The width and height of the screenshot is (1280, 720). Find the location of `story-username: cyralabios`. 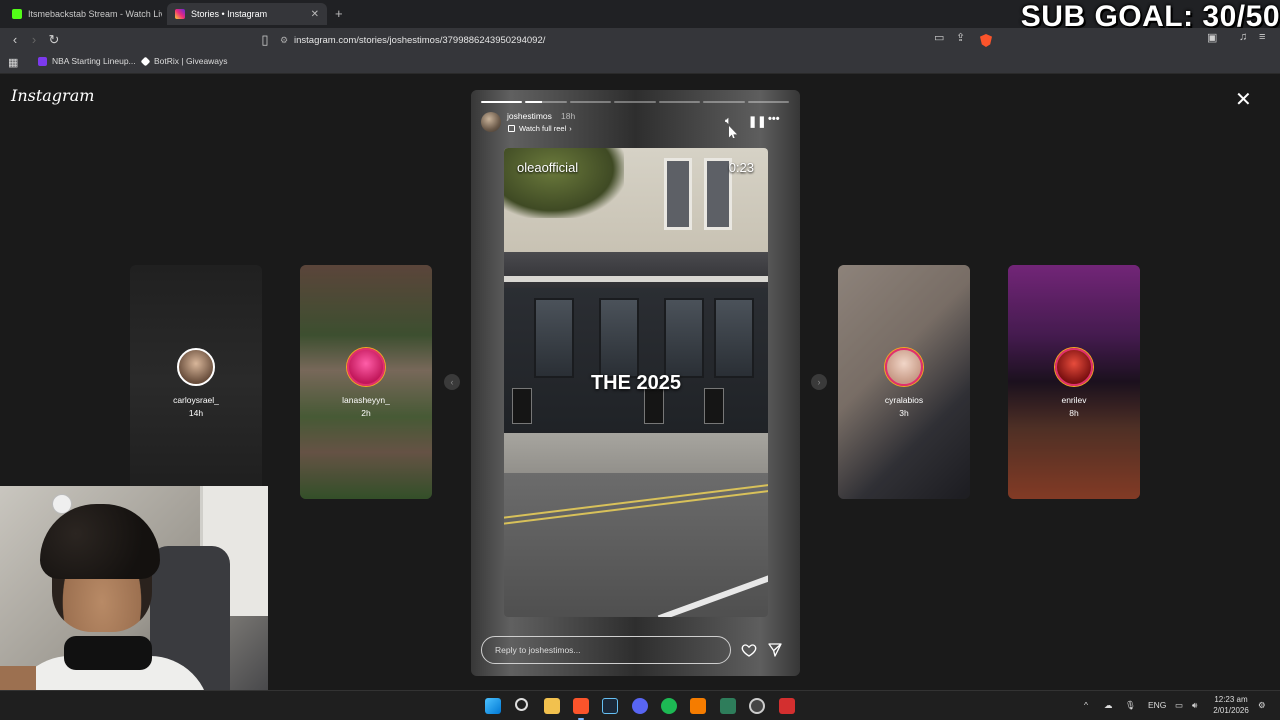

story-username: cyralabios is located at coordinates (904, 400).